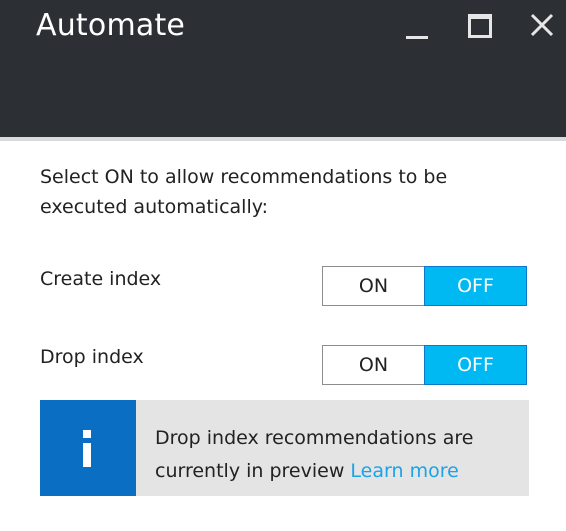 Image resolution: width=566 pixels, height=531 pixels. Describe the element at coordinates (373, 286) in the screenshot. I see `create-index-on-option: ON` at that location.